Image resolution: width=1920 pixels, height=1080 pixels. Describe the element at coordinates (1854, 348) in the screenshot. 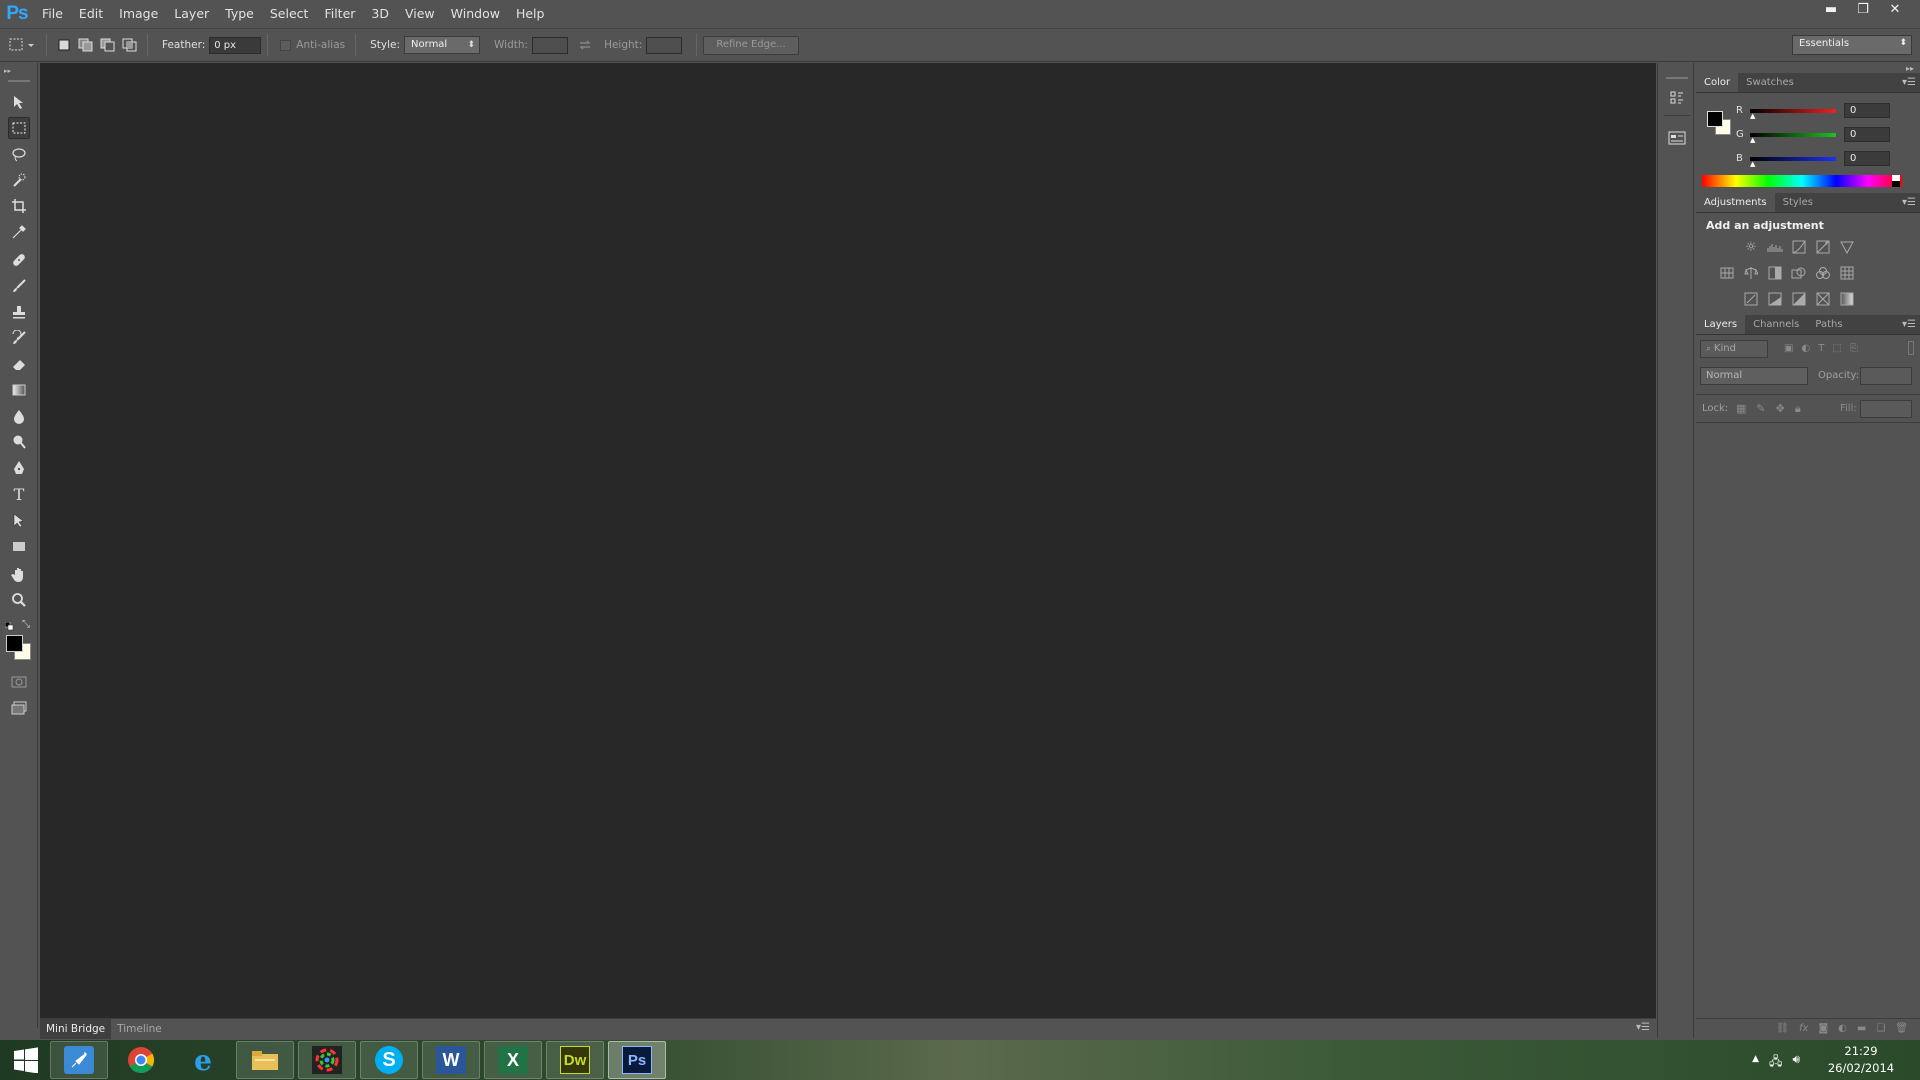

I see `filter-smart-objects-icon: ⎘` at that location.